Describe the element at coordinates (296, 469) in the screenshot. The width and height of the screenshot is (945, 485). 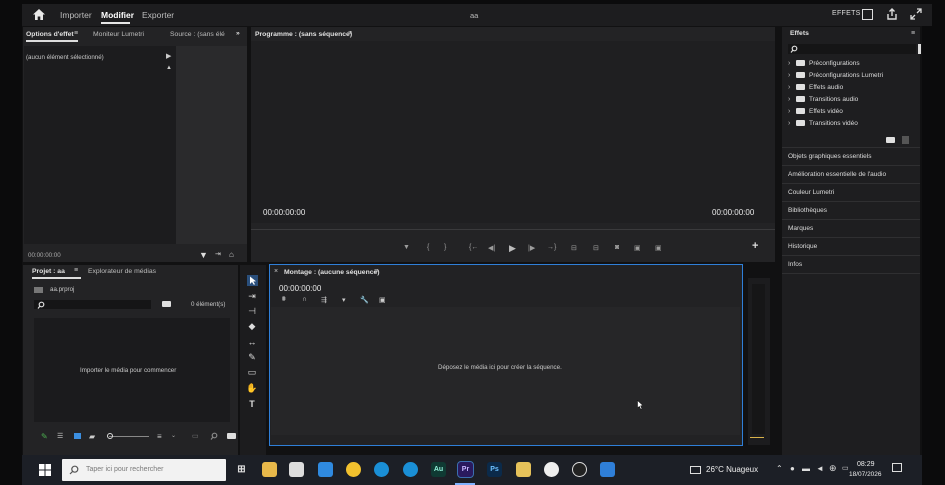
I see `store-icon` at that location.